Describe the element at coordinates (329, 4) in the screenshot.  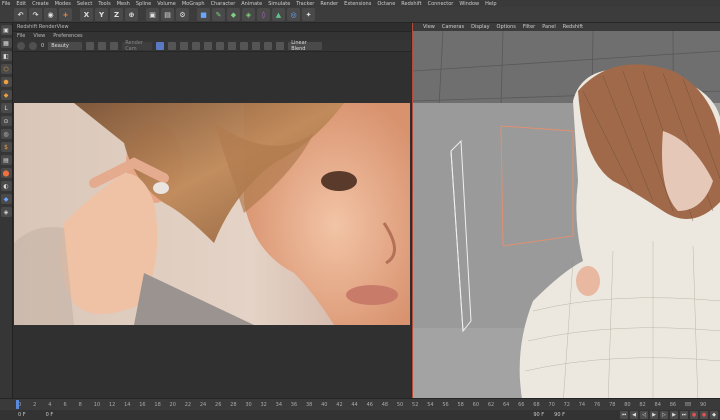
I see `menu-render: Render` at that location.